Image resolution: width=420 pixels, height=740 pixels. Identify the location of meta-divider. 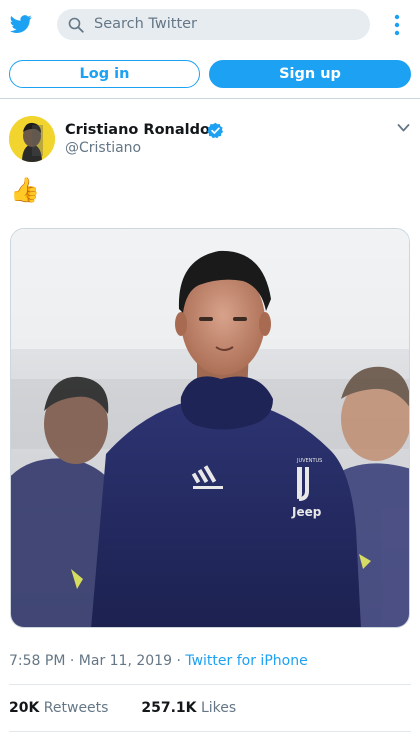
(210, 684).